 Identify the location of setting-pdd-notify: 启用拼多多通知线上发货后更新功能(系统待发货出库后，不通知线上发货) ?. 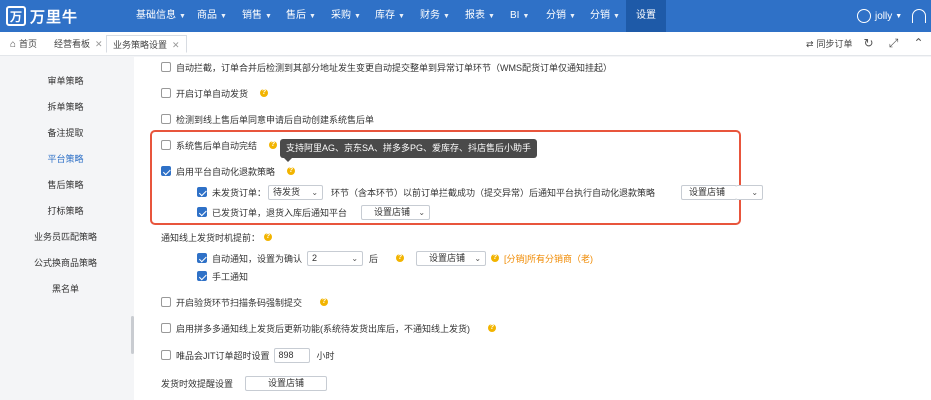
(328, 328).